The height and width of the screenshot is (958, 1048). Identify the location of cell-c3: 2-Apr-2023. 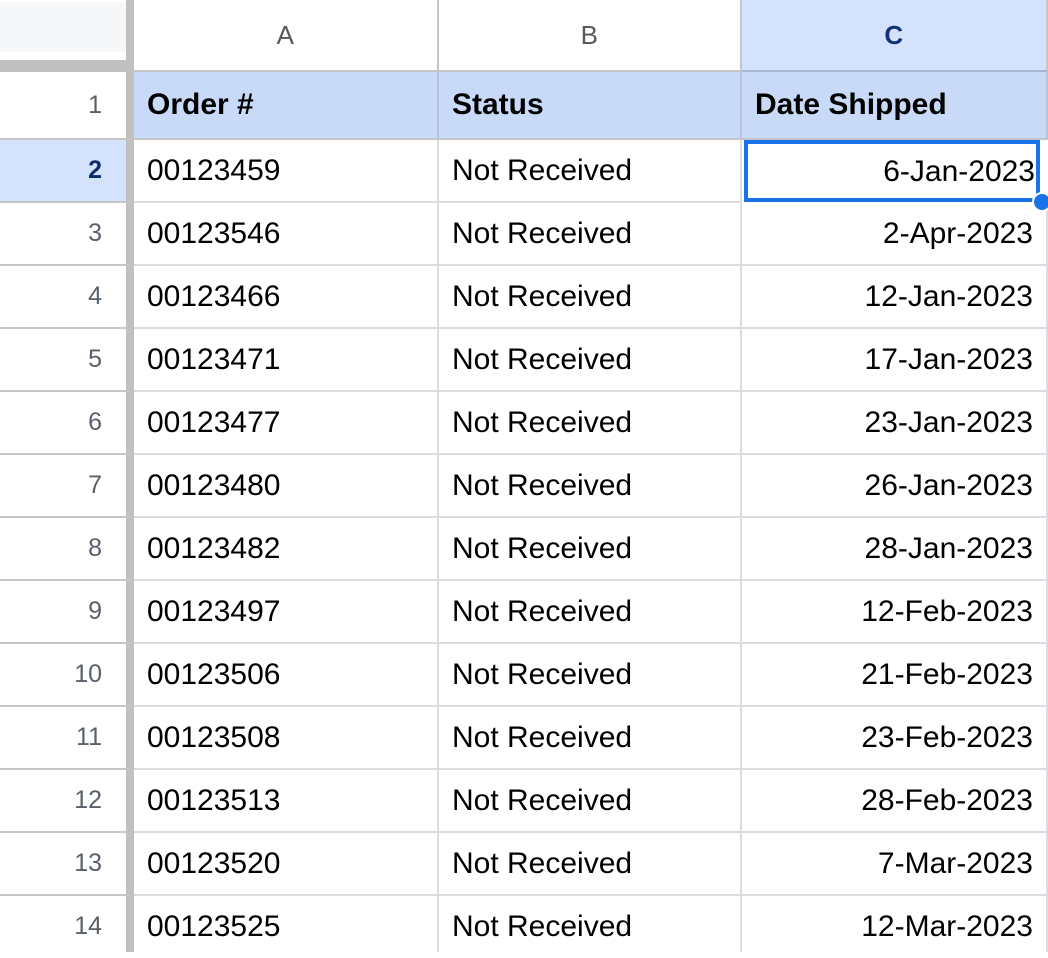
(895, 234).